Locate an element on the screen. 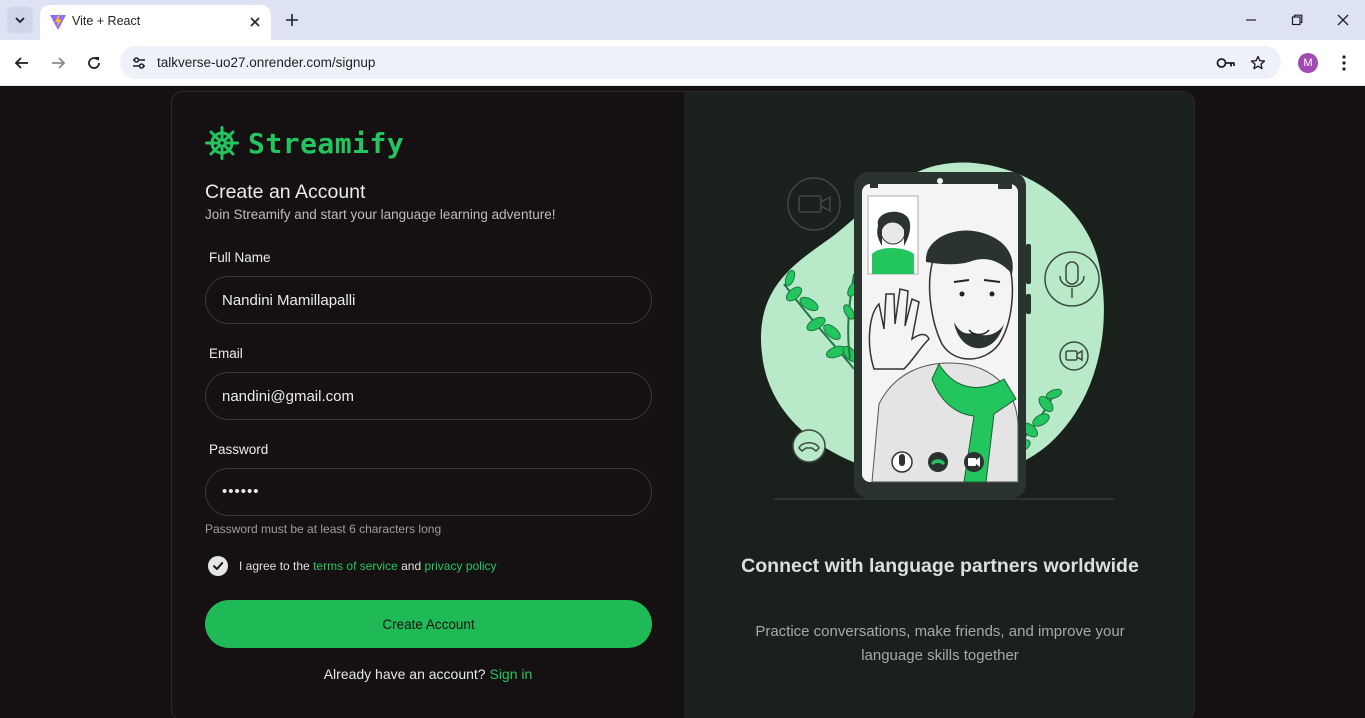 The height and width of the screenshot is (718, 1365). terms-and: and is located at coordinates (411, 566).